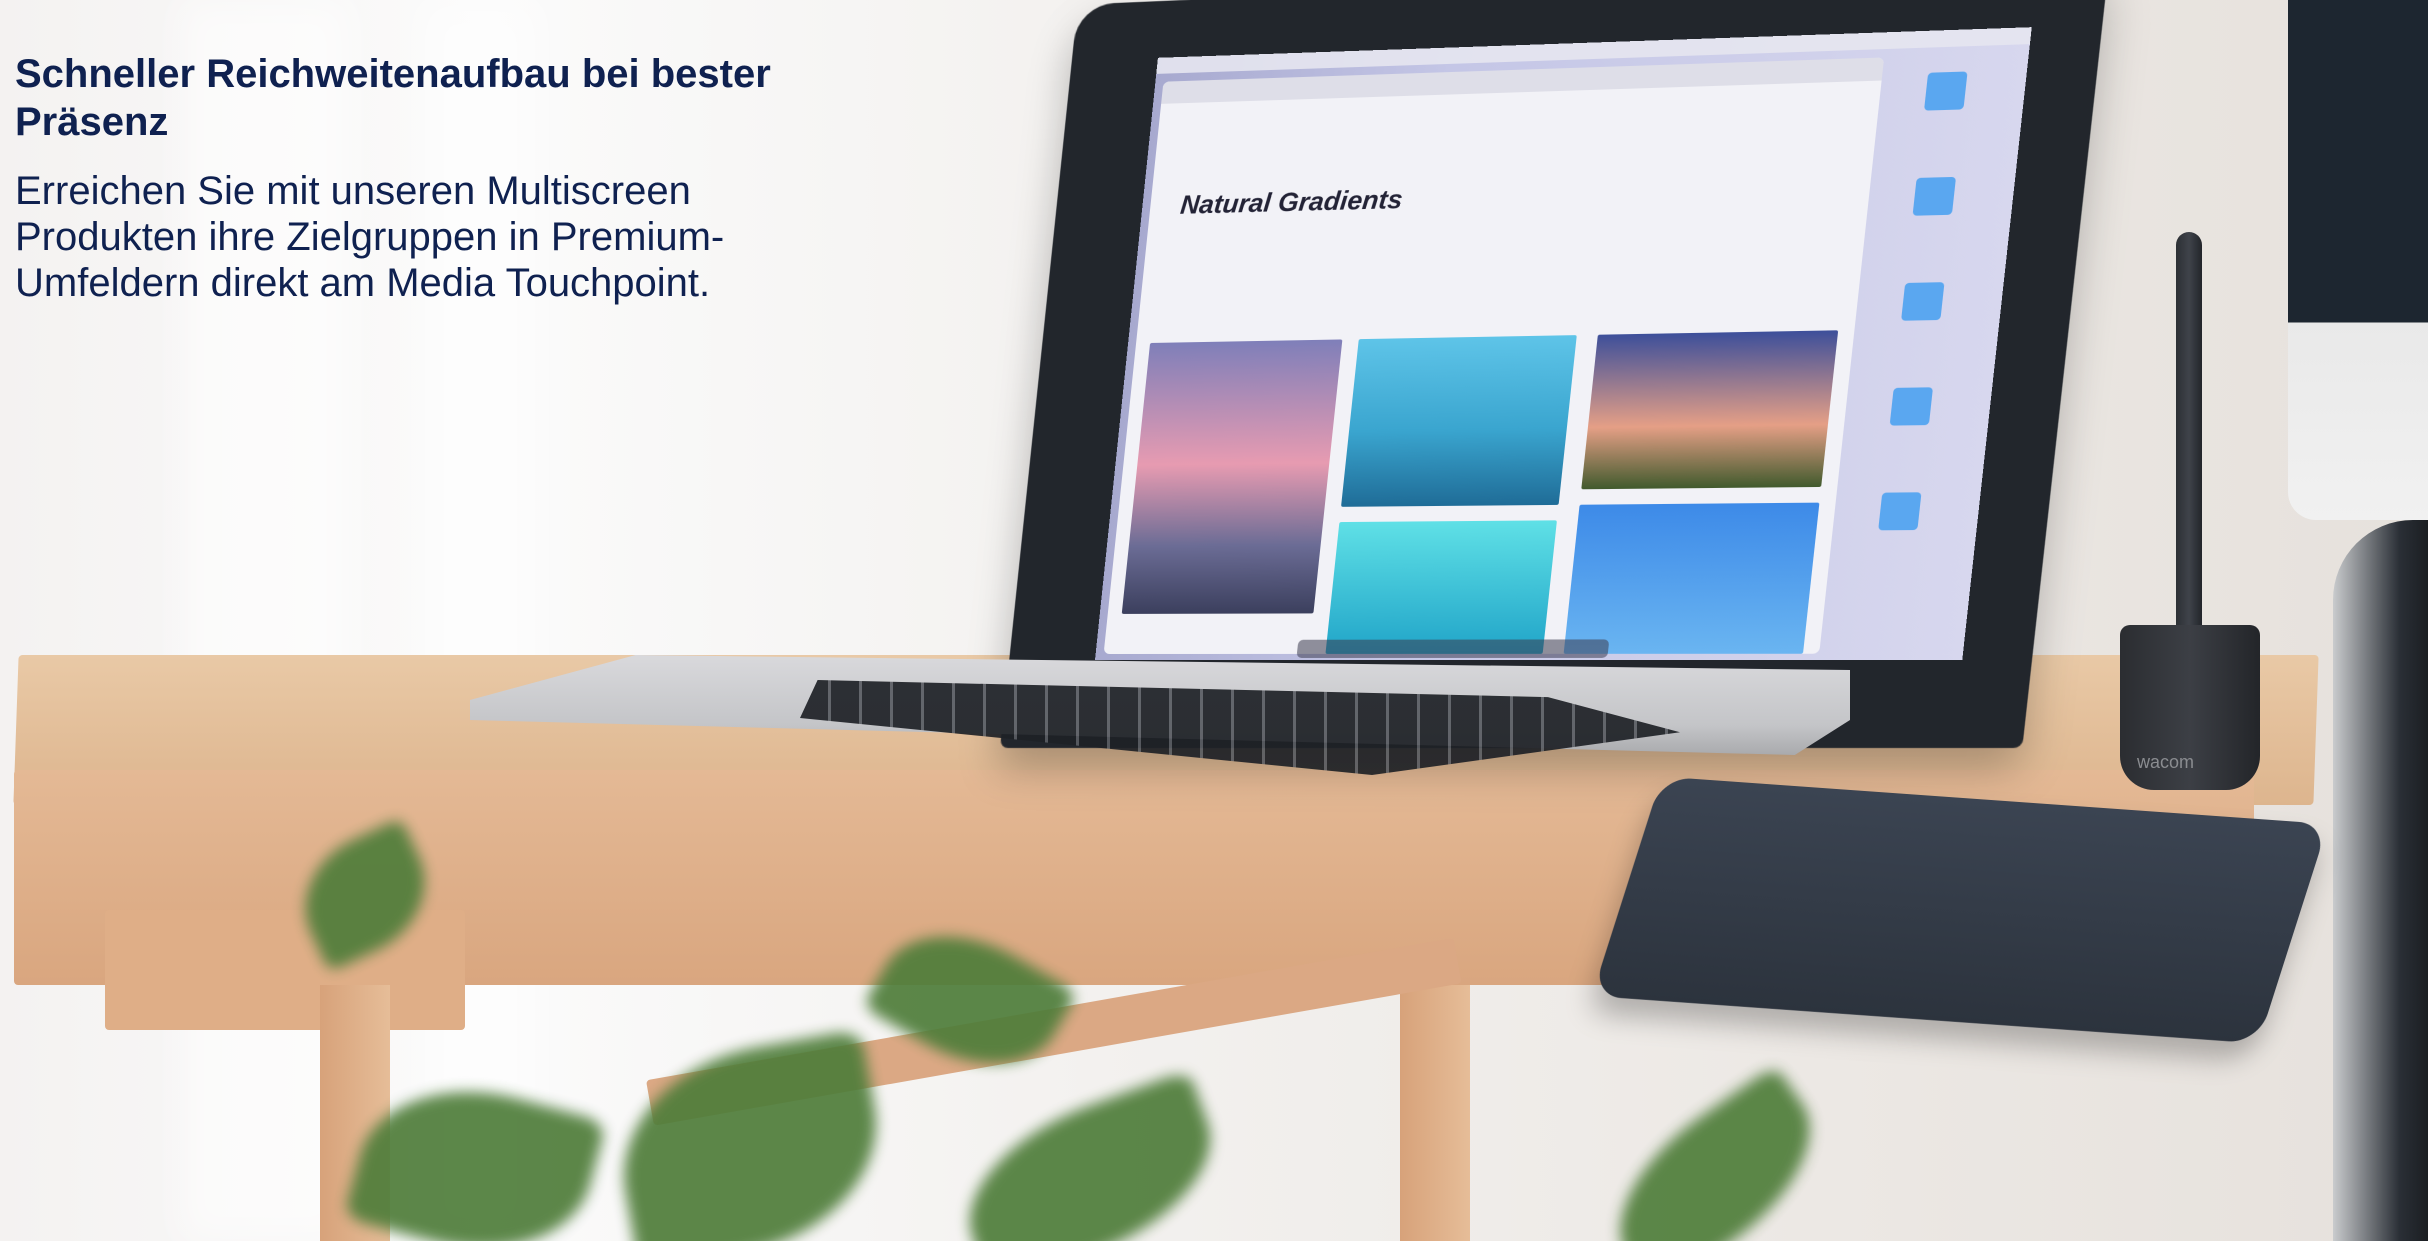  Describe the element at coordinates (1291, 201) in the screenshot. I see `laptop-screen-heading: Natural Gradients` at that location.